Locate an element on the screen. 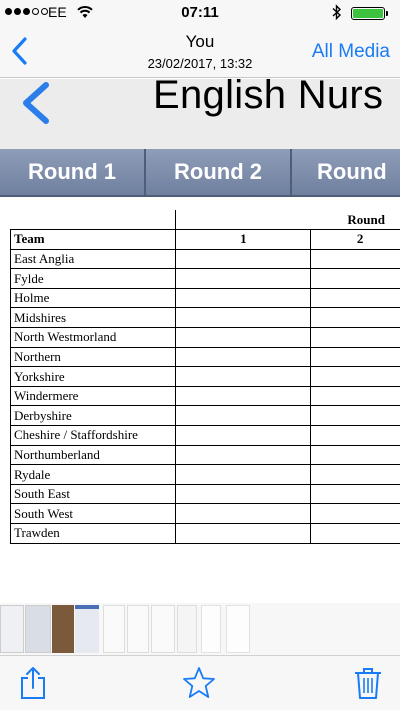 The width and height of the screenshot is (400, 710). star-icon is located at coordinates (199, 683).